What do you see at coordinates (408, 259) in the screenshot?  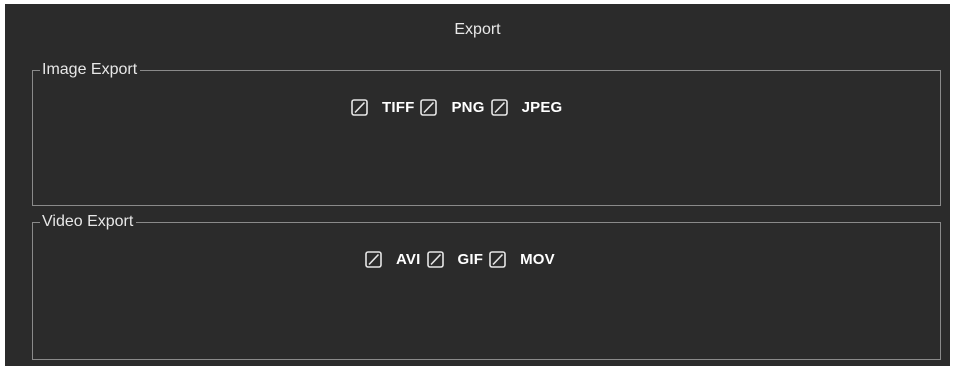 I see `avi-label: AVI` at bounding box center [408, 259].